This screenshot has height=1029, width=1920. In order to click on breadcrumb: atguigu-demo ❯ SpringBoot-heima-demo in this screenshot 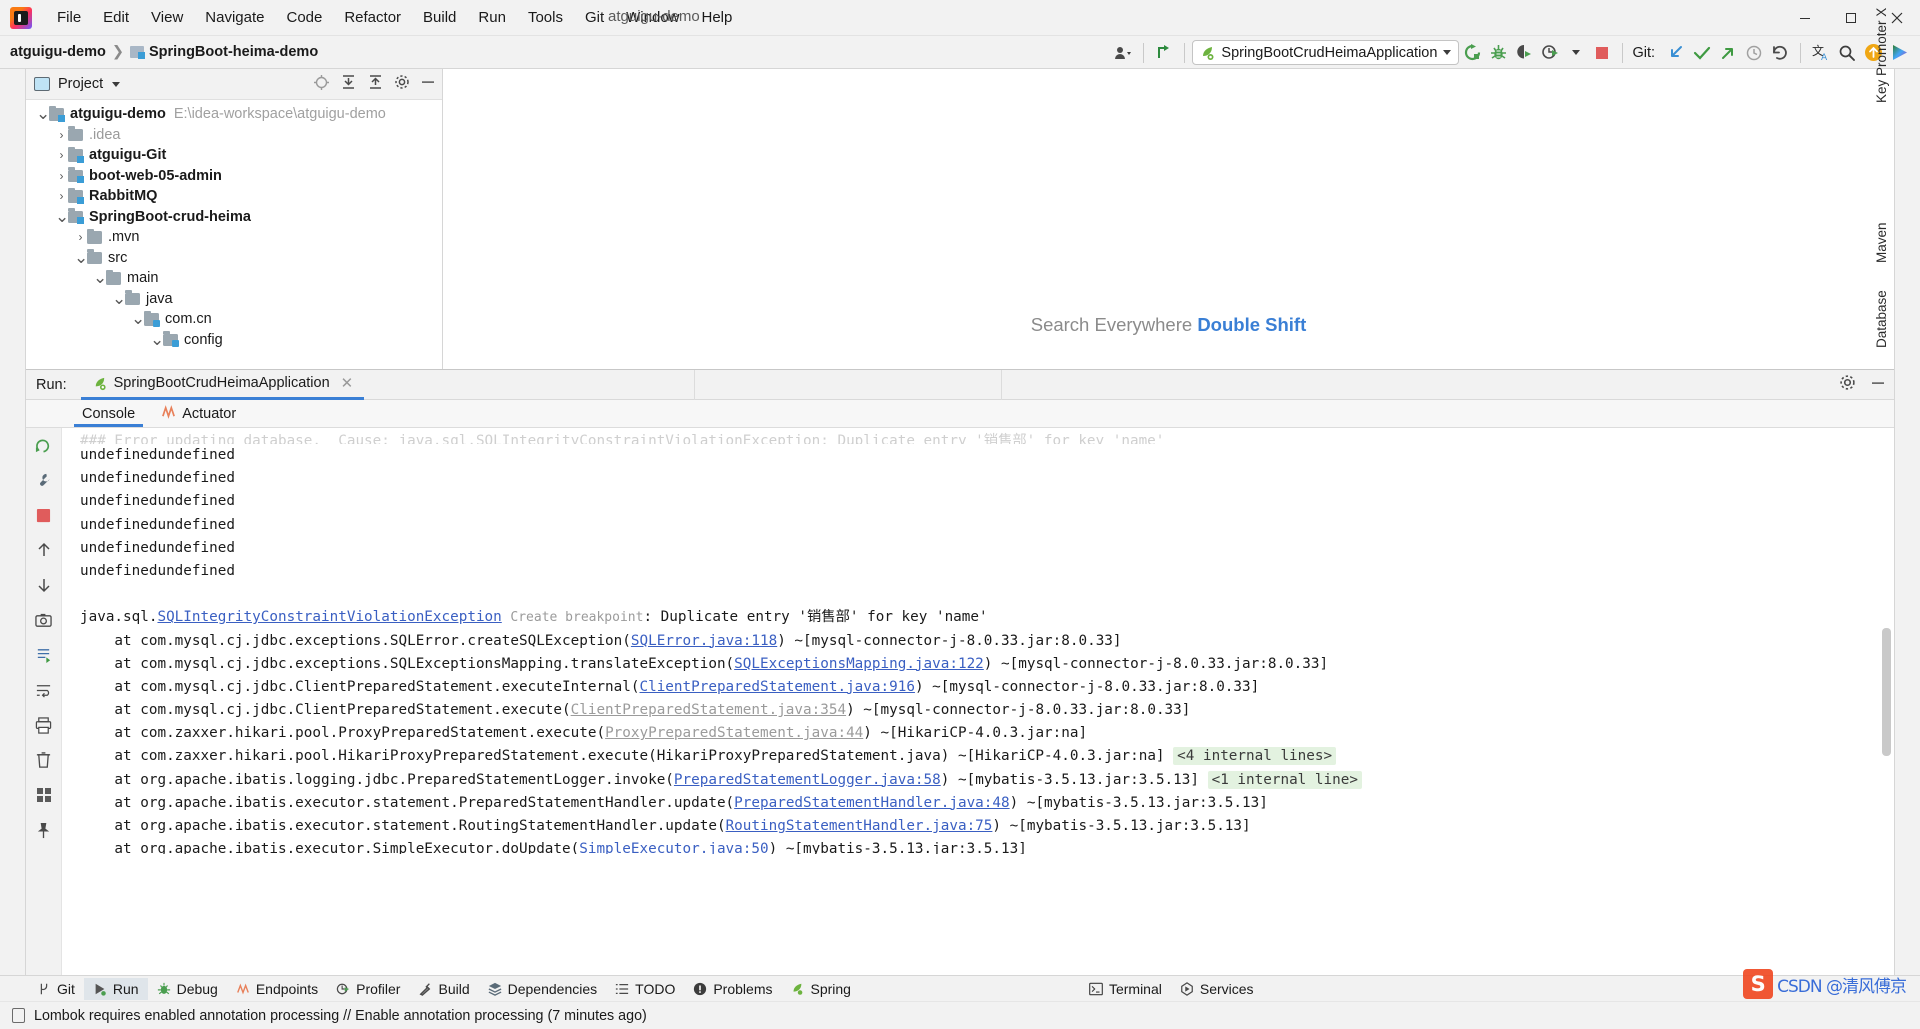, I will do `click(164, 52)`.